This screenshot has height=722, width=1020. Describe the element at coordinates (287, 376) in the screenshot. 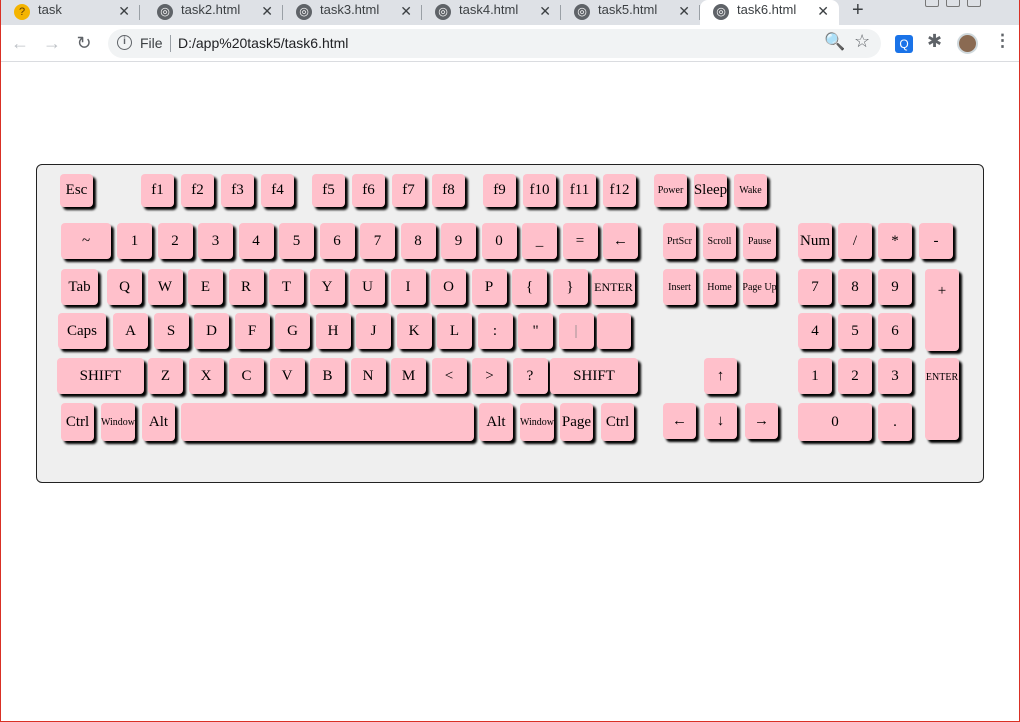

I see `key-letter: V` at that location.